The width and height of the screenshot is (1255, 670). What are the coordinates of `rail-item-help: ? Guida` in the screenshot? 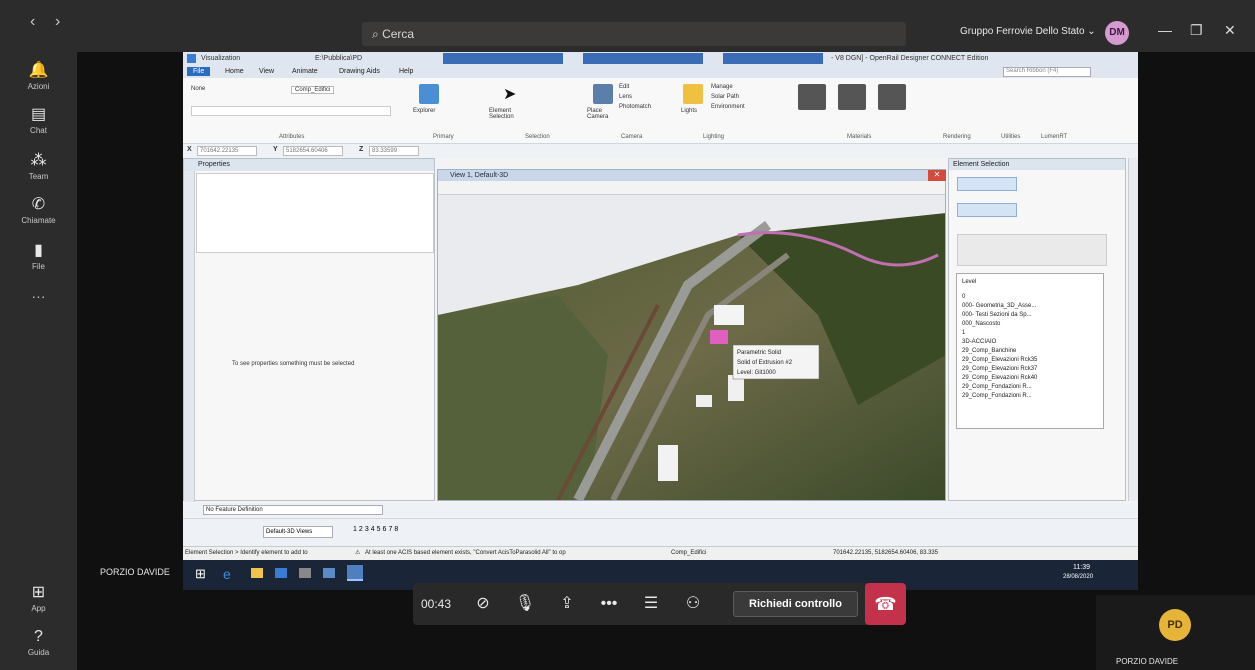 It's located at (38, 642).